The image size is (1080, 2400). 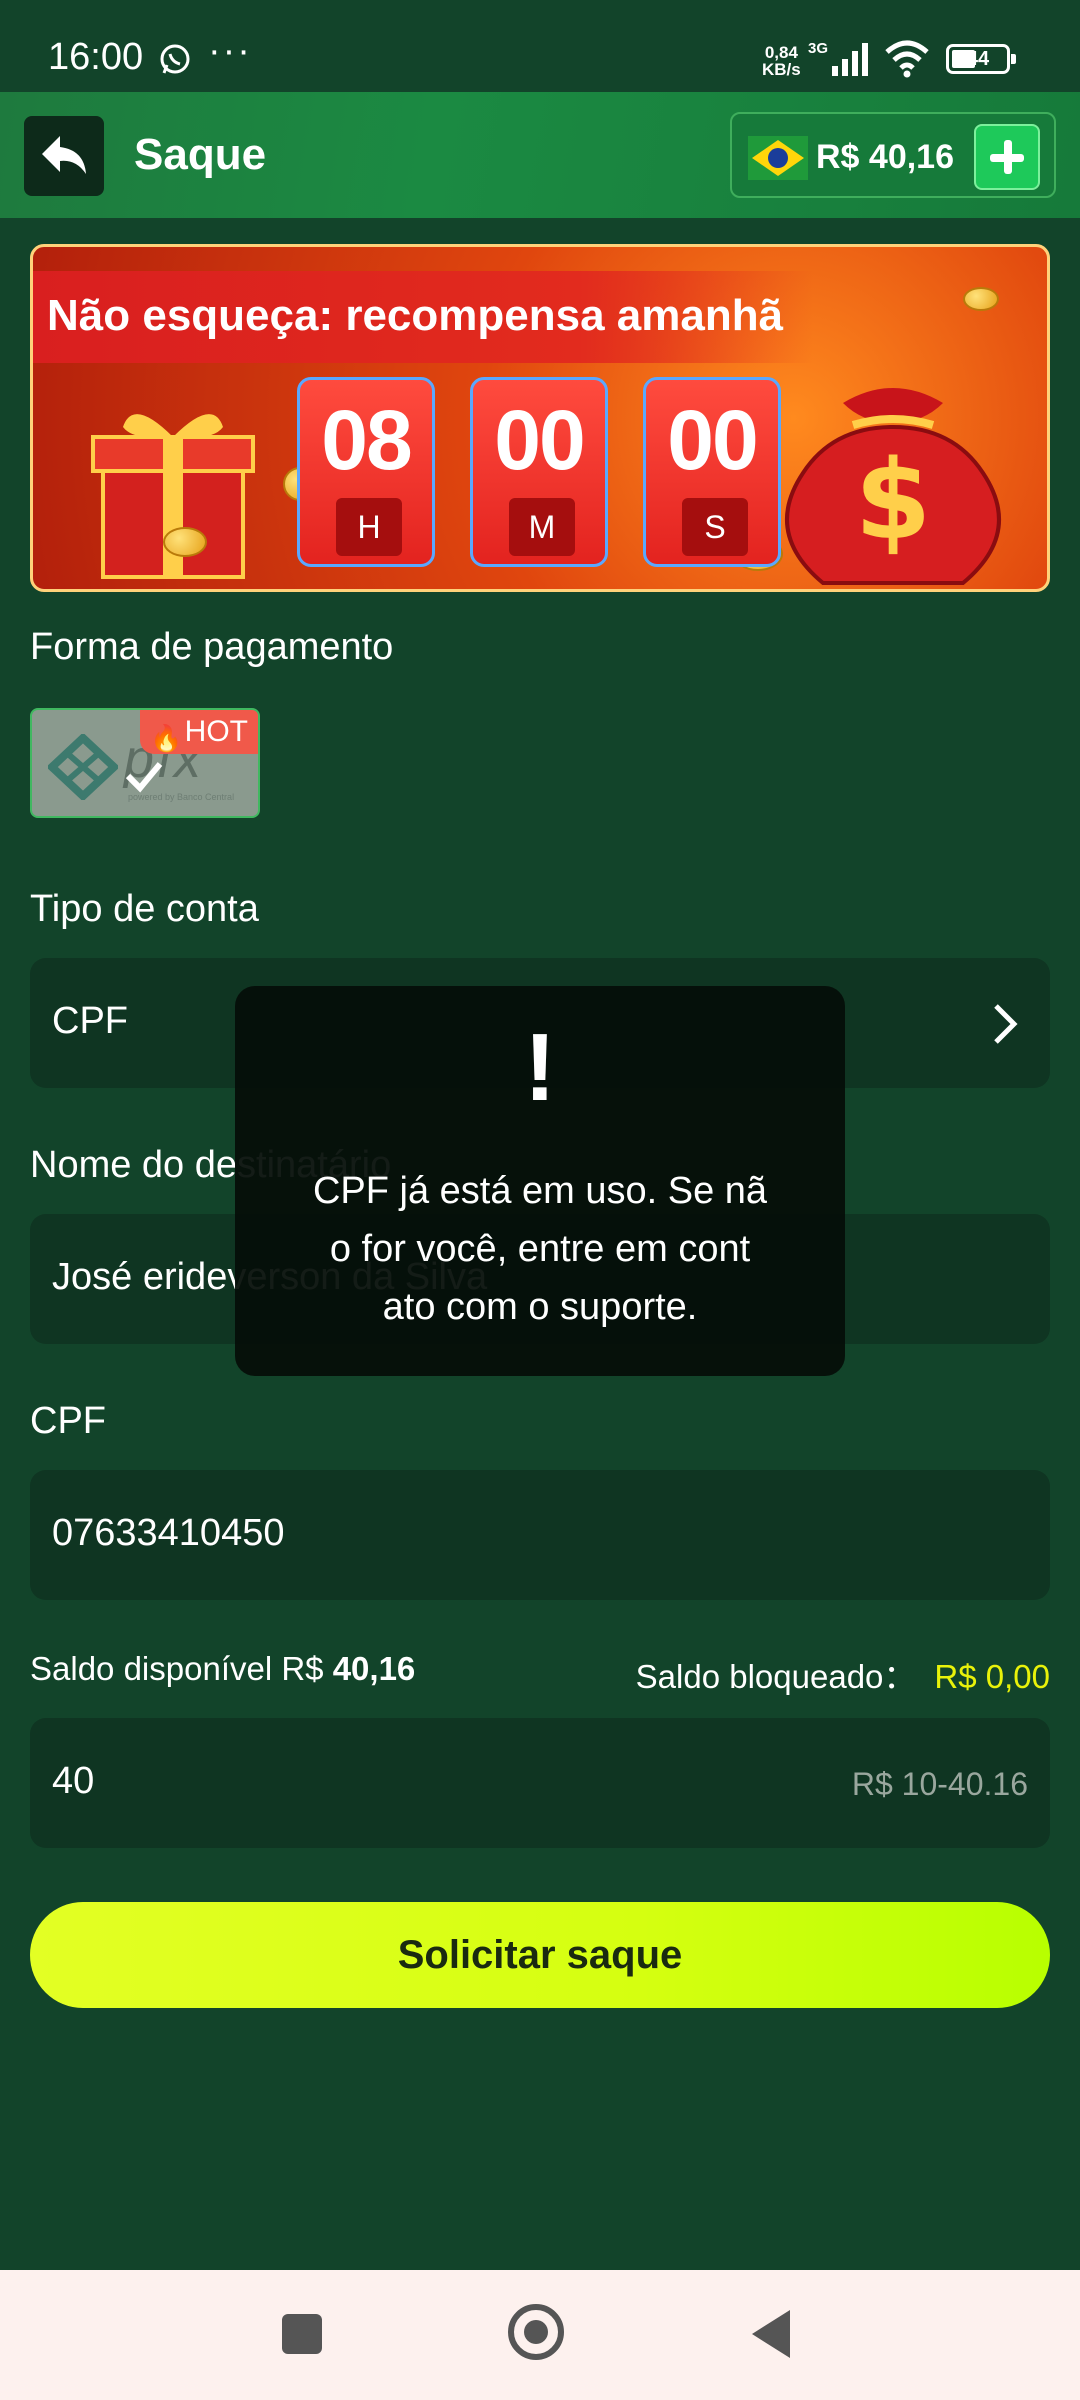 What do you see at coordinates (778, 158) in the screenshot?
I see `brazil-flag-icon` at bounding box center [778, 158].